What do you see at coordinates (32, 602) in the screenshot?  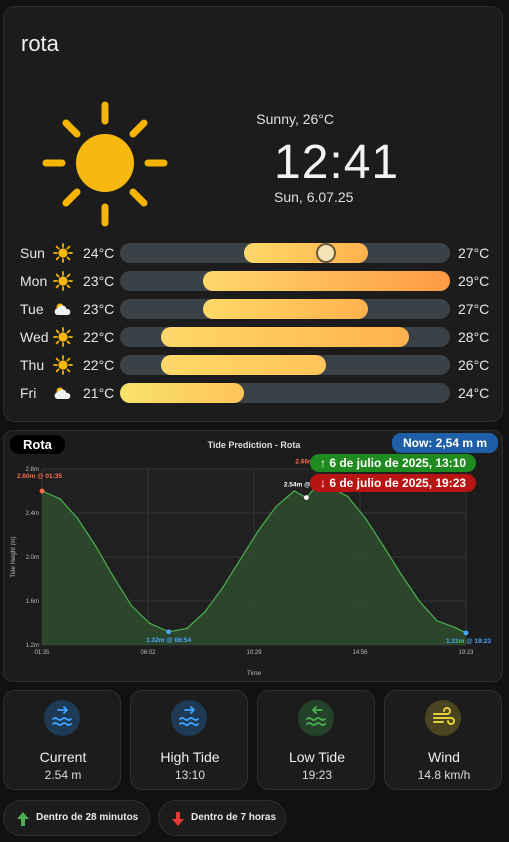 I see `y-tick-label: 1.6m` at bounding box center [32, 602].